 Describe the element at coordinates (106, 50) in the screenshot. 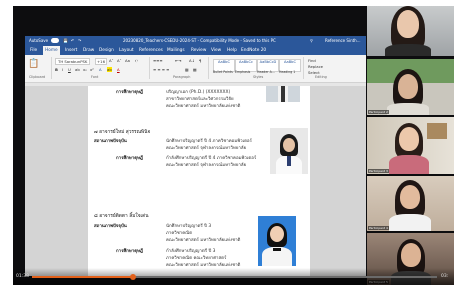

I see `tab-design: Design` at that location.